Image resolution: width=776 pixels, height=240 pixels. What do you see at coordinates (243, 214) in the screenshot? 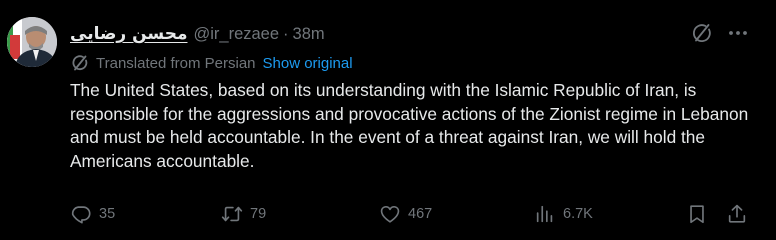
I see `repost-button: 79` at bounding box center [243, 214].